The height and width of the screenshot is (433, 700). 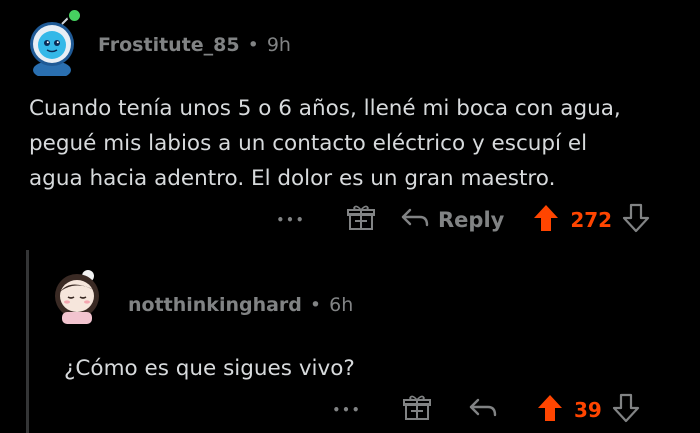 I want to click on comment-header: Frostitute_85 • 9h, so click(x=194, y=45).